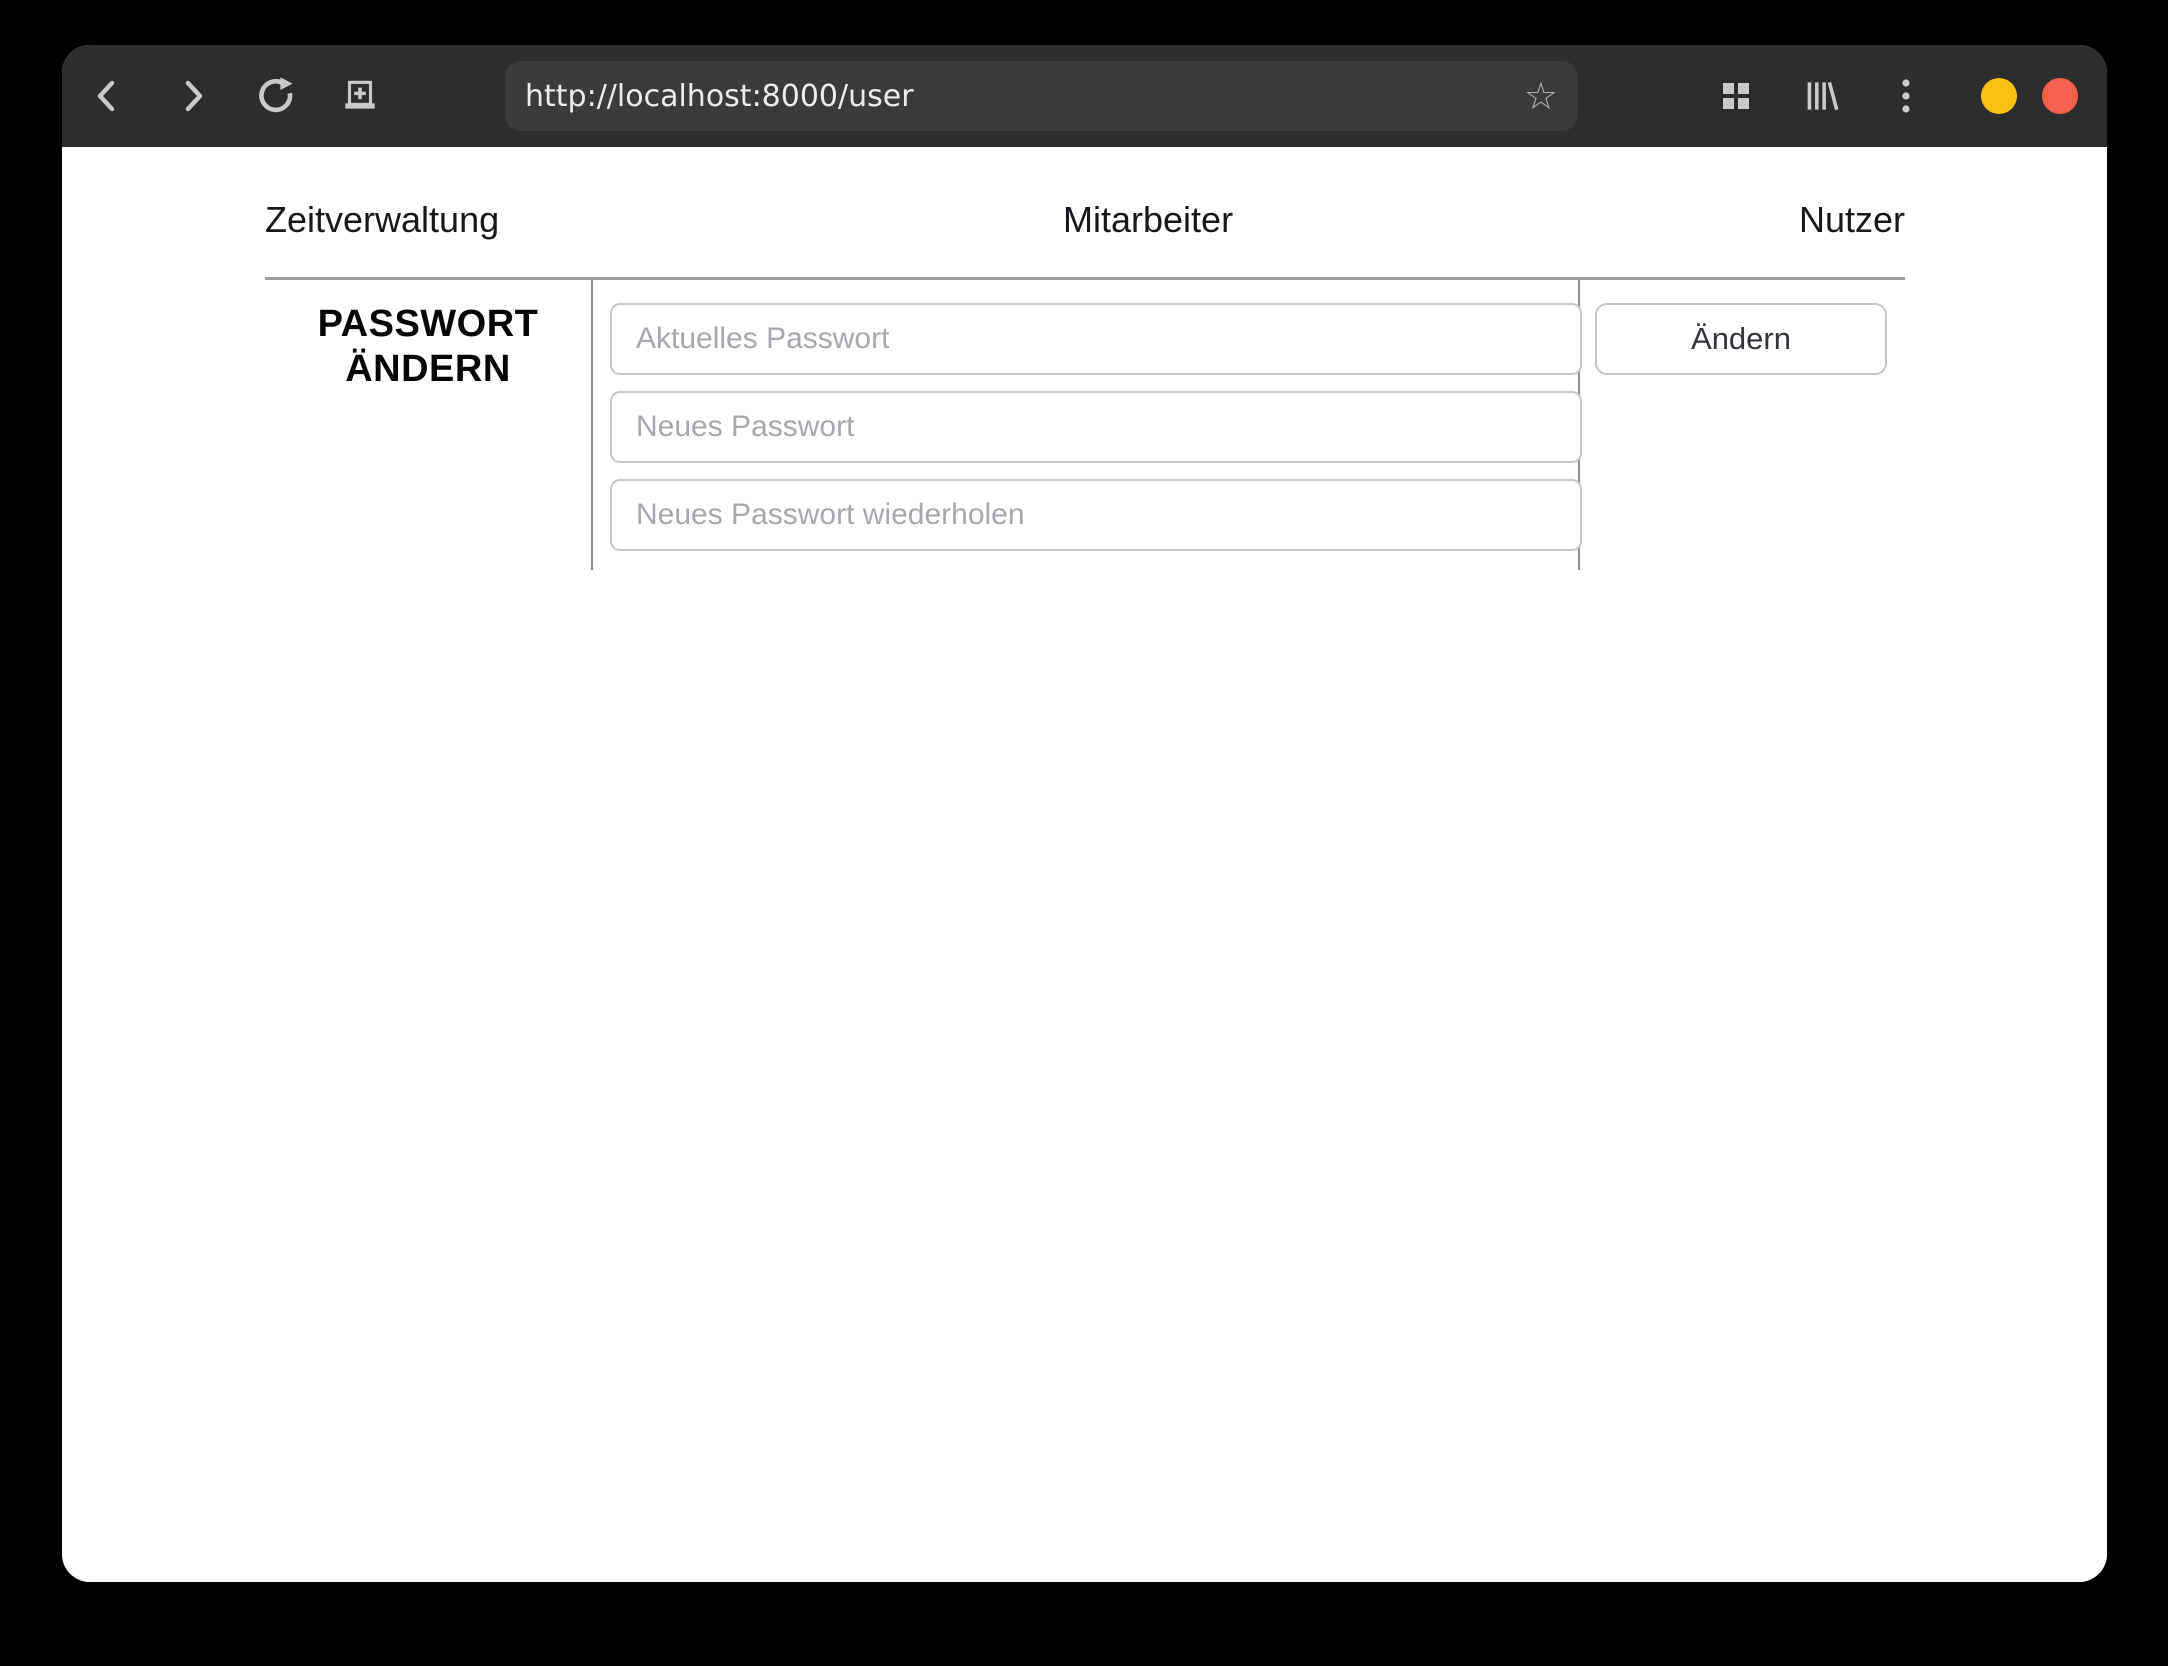  I want to click on reload-button, so click(276, 96).